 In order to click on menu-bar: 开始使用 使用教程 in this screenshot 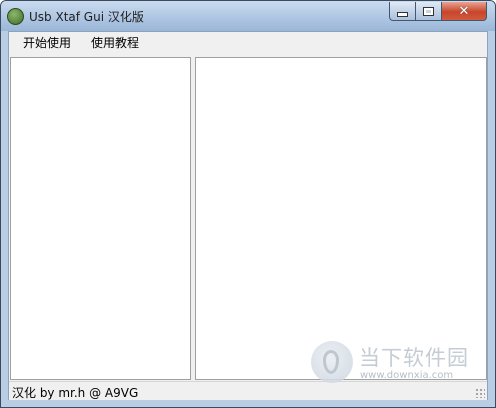, I will do `click(248, 43)`.